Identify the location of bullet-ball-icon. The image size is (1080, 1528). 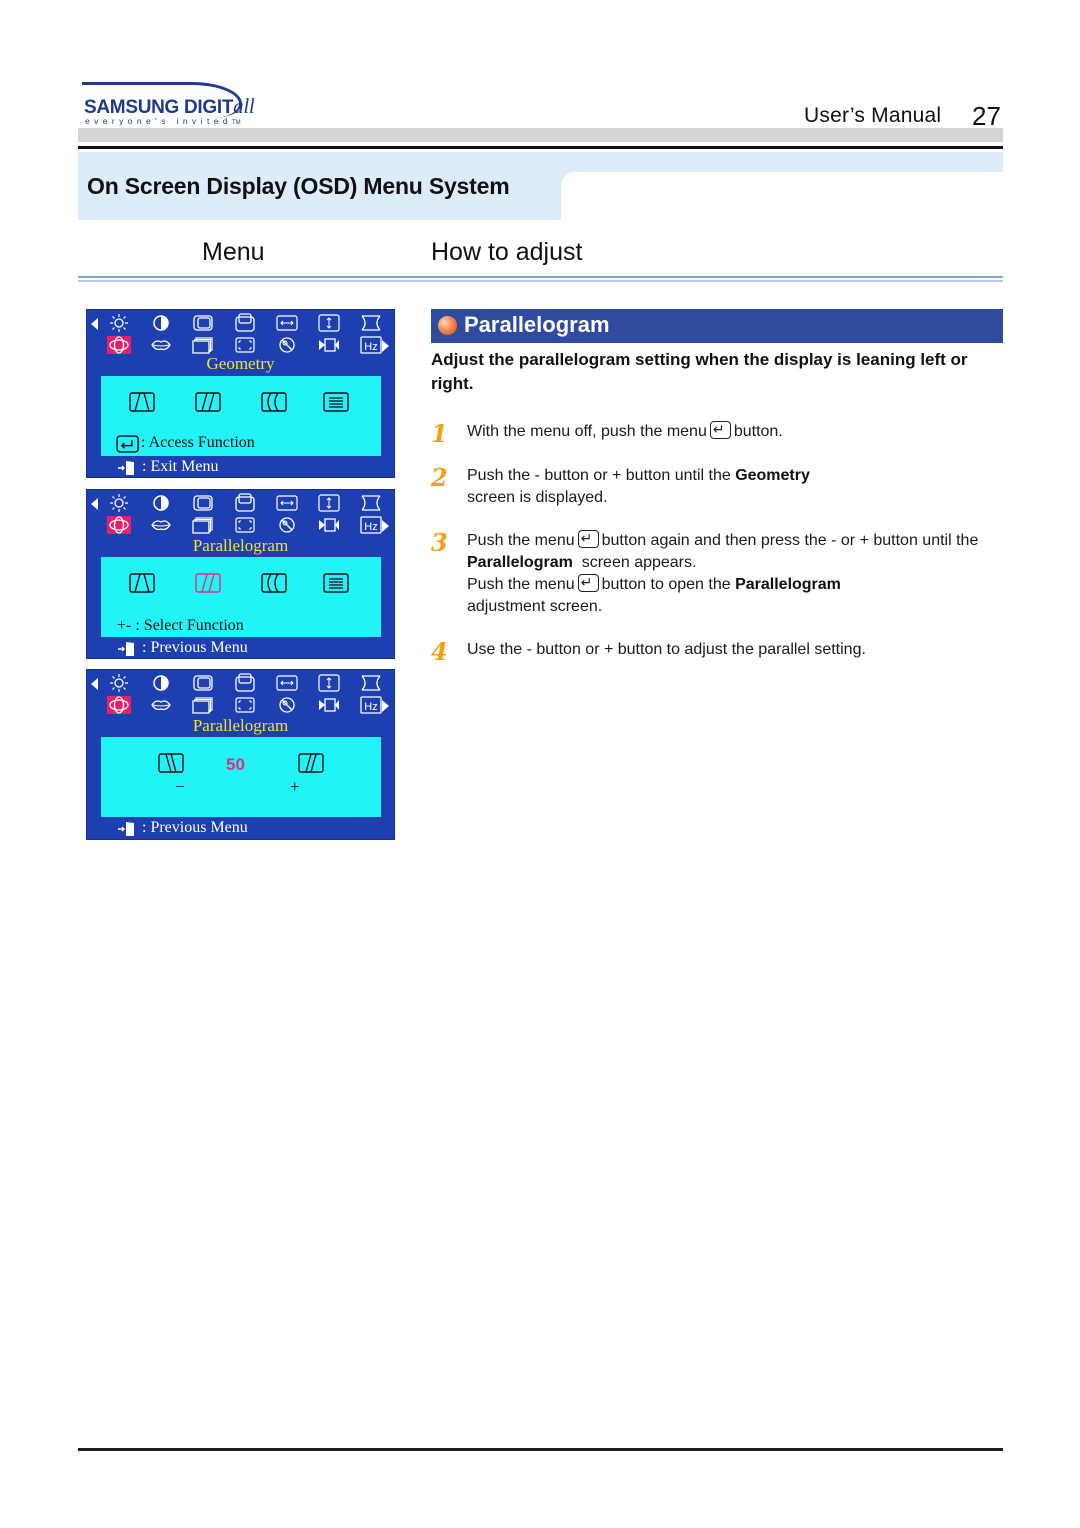
(447, 325).